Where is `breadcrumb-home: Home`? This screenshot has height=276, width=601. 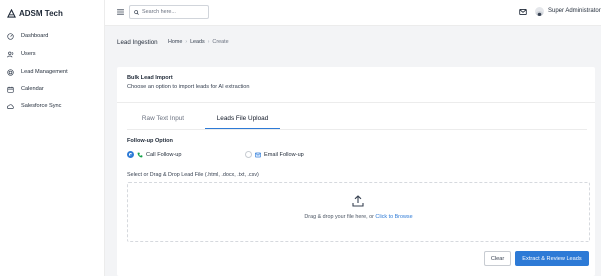
breadcrumb-home: Home is located at coordinates (175, 42).